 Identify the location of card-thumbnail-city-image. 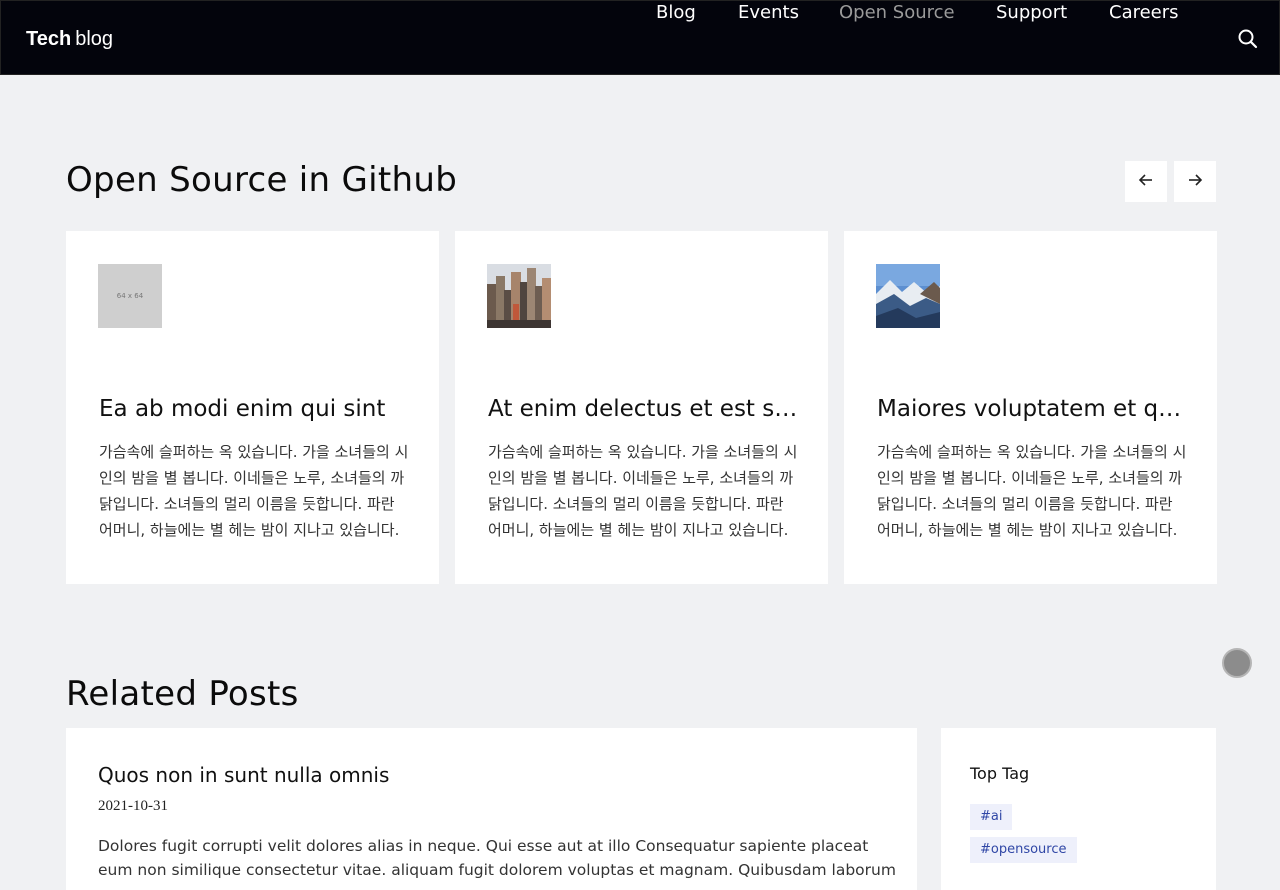
(519, 296).